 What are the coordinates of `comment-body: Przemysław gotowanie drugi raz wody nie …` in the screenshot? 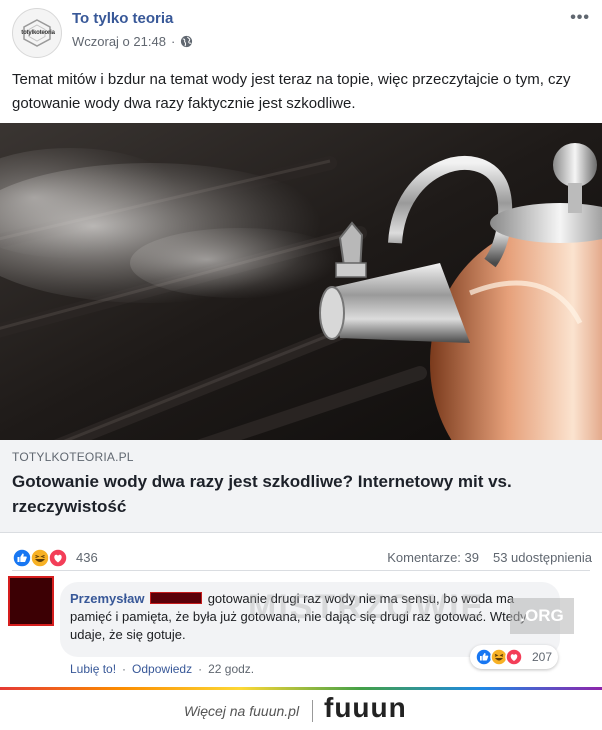 It's located at (300, 617).